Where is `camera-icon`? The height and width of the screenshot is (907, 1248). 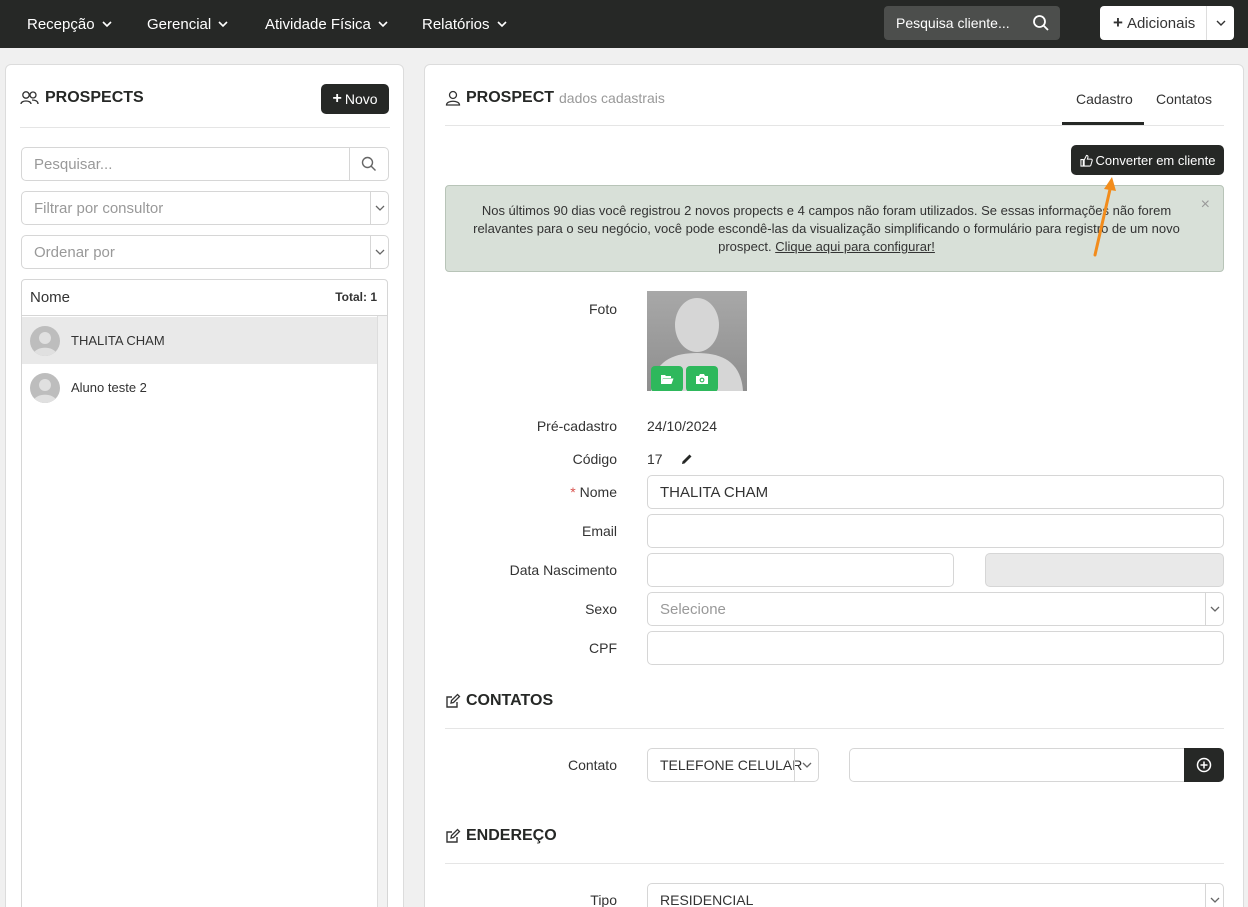 camera-icon is located at coordinates (702, 379).